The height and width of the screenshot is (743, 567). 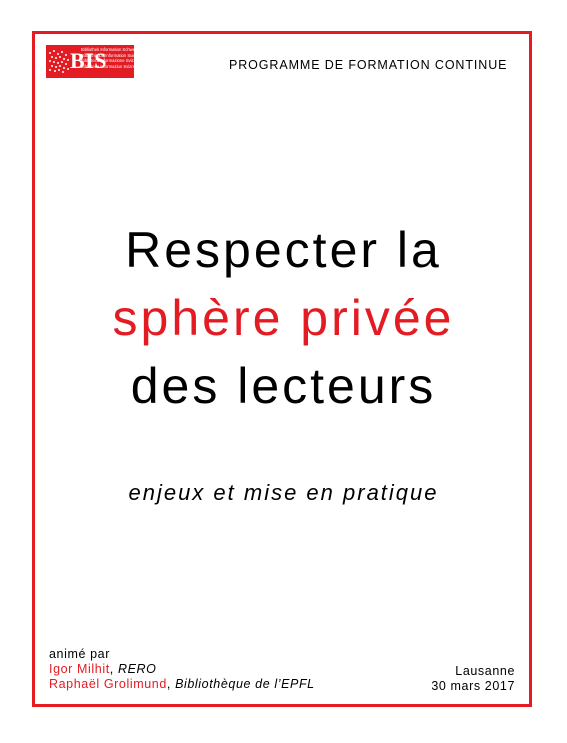 What do you see at coordinates (245, 684) in the screenshot?
I see `presenter-org: Bibliothèque de l’EPFL` at bounding box center [245, 684].